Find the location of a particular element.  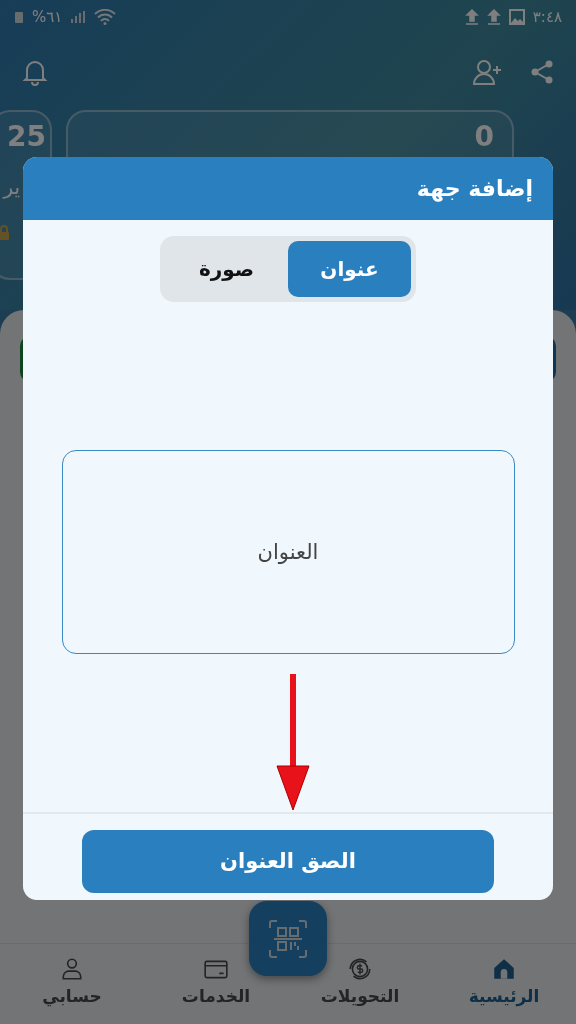

tab: صورة is located at coordinates (226, 268).